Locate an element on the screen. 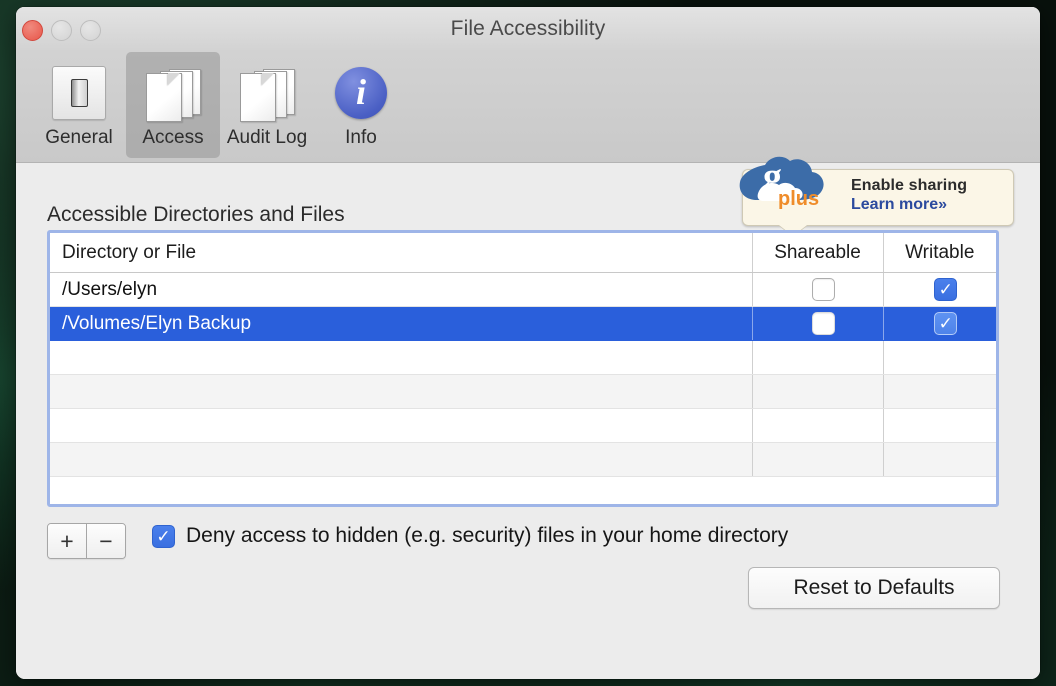 The width and height of the screenshot is (1056, 686). column-header-directory: Directory or File is located at coordinates (401, 253).